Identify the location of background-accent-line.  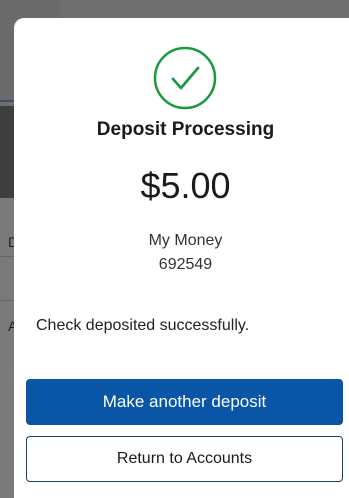
(7, 101).